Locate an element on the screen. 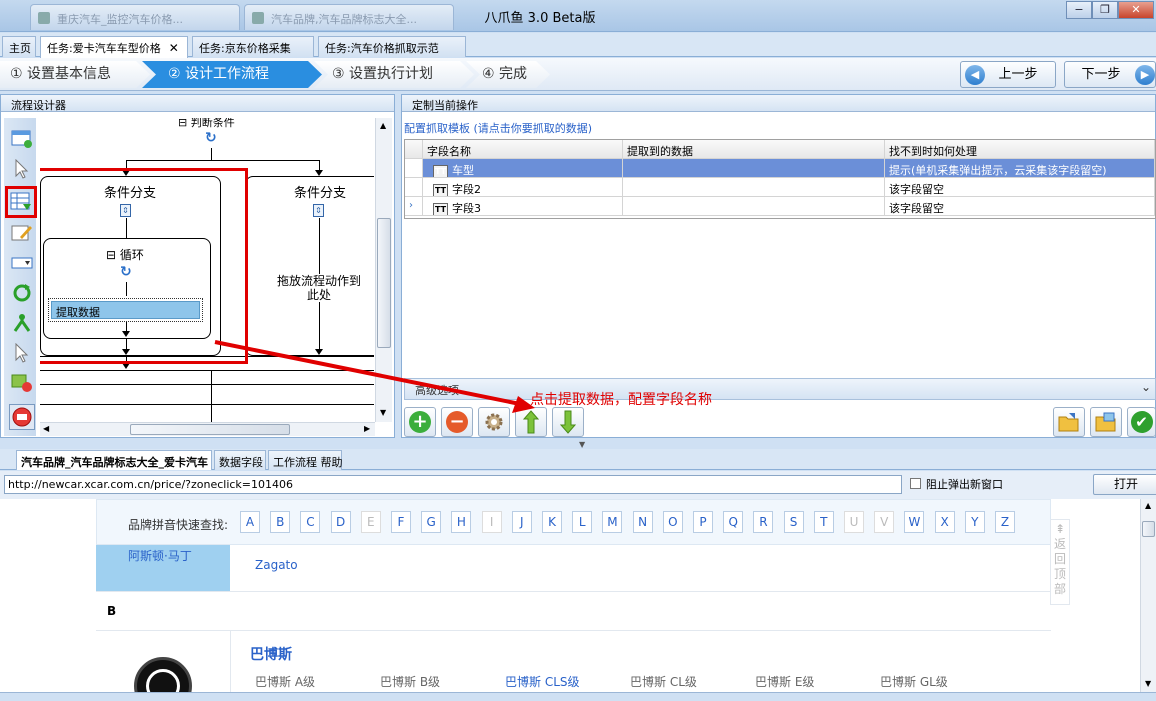 The height and width of the screenshot is (701, 1156). scroll-down-icon: ▼ is located at coordinates (383, 412).